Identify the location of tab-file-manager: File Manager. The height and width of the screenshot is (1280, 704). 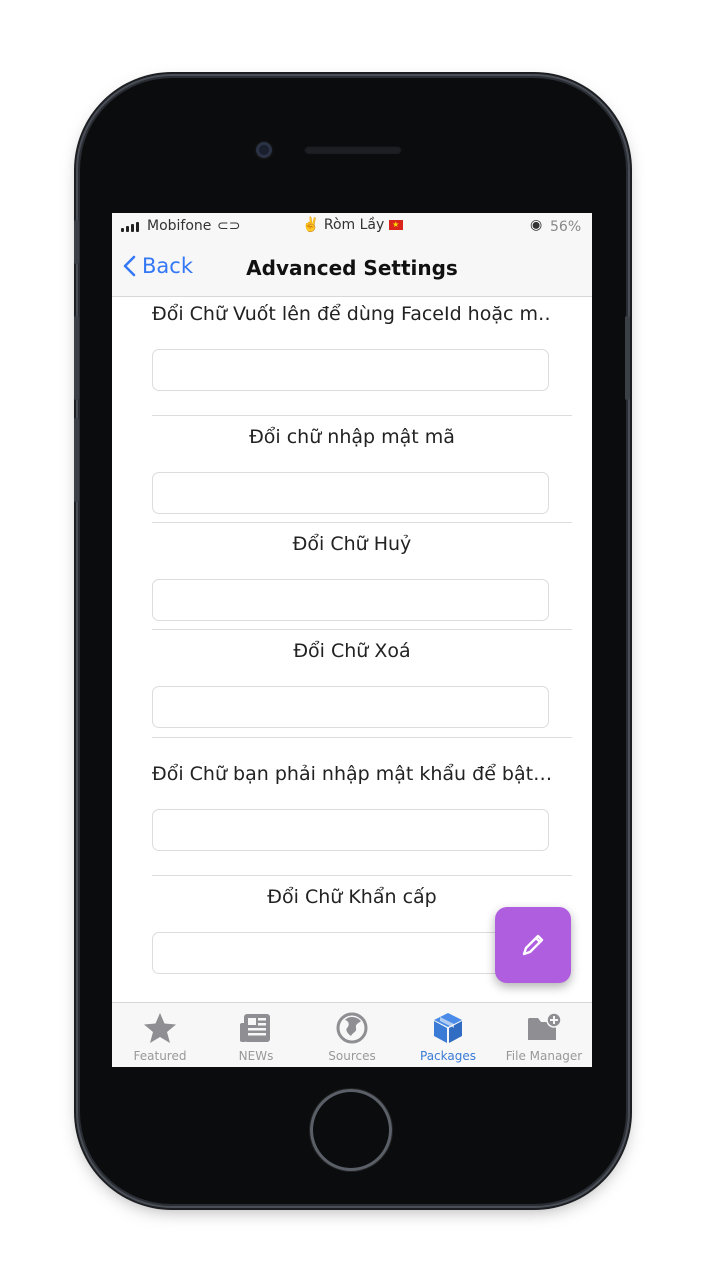
(544, 1035).